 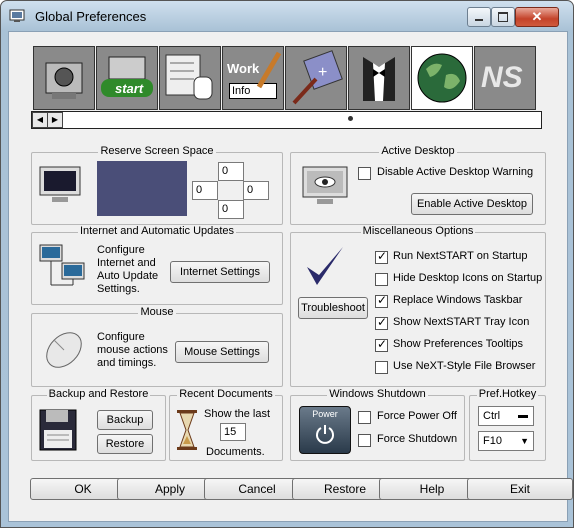 What do you see at coordinates (418, 231) in the screenshot?
I see `group-title: Miscellaneous Options` at bounding box center [418, 231].